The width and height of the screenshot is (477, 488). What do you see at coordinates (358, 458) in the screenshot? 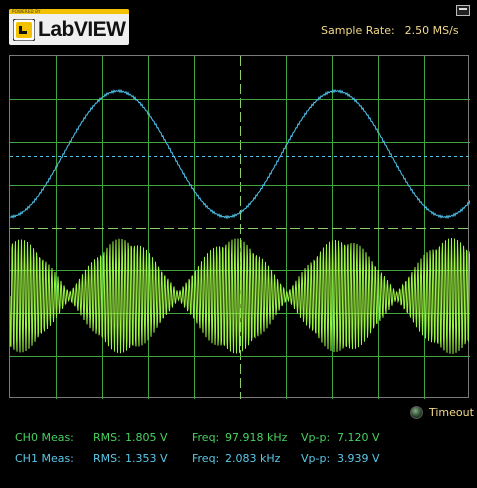
I see `ch1-vpp-value: 3.939 V` at bounding box center [358, 458].